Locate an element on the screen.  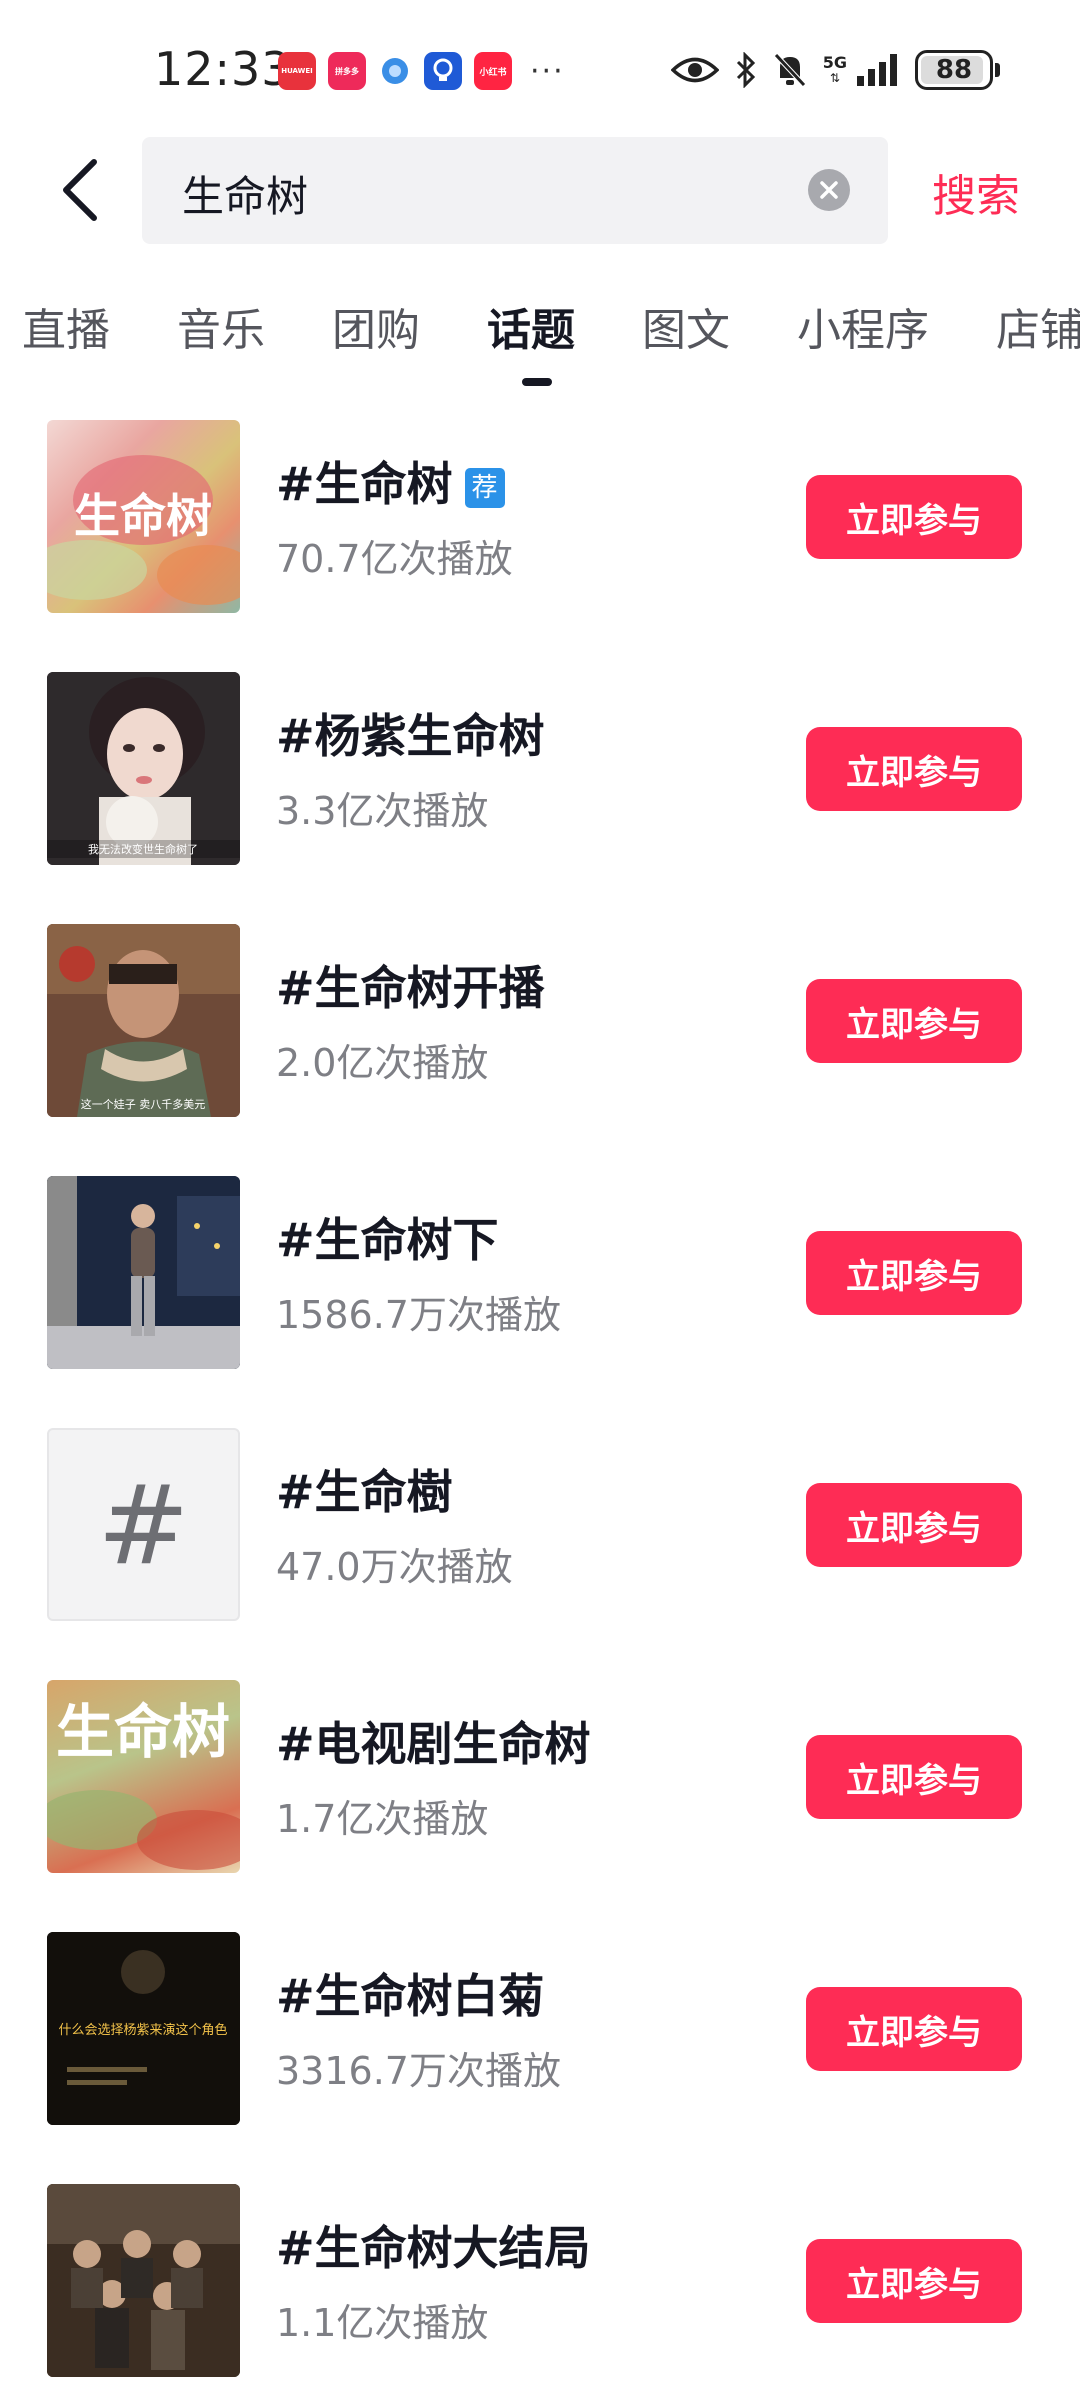
list-item: #生命树大结局 1.1亿次播放 立即参与 is located at coordinates (540, 2284).